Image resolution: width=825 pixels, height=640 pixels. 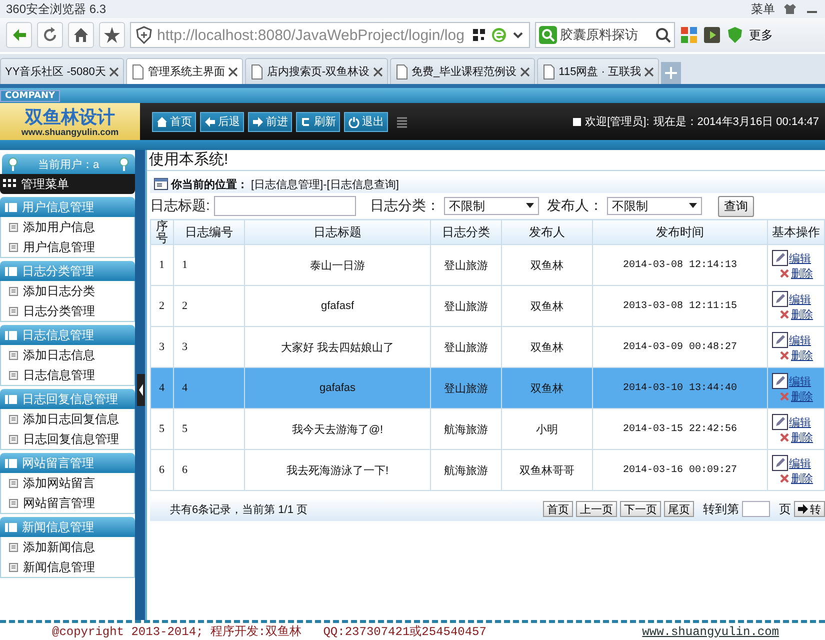 I want to click on menu-button: 菜单, so click(x=763, y=9).